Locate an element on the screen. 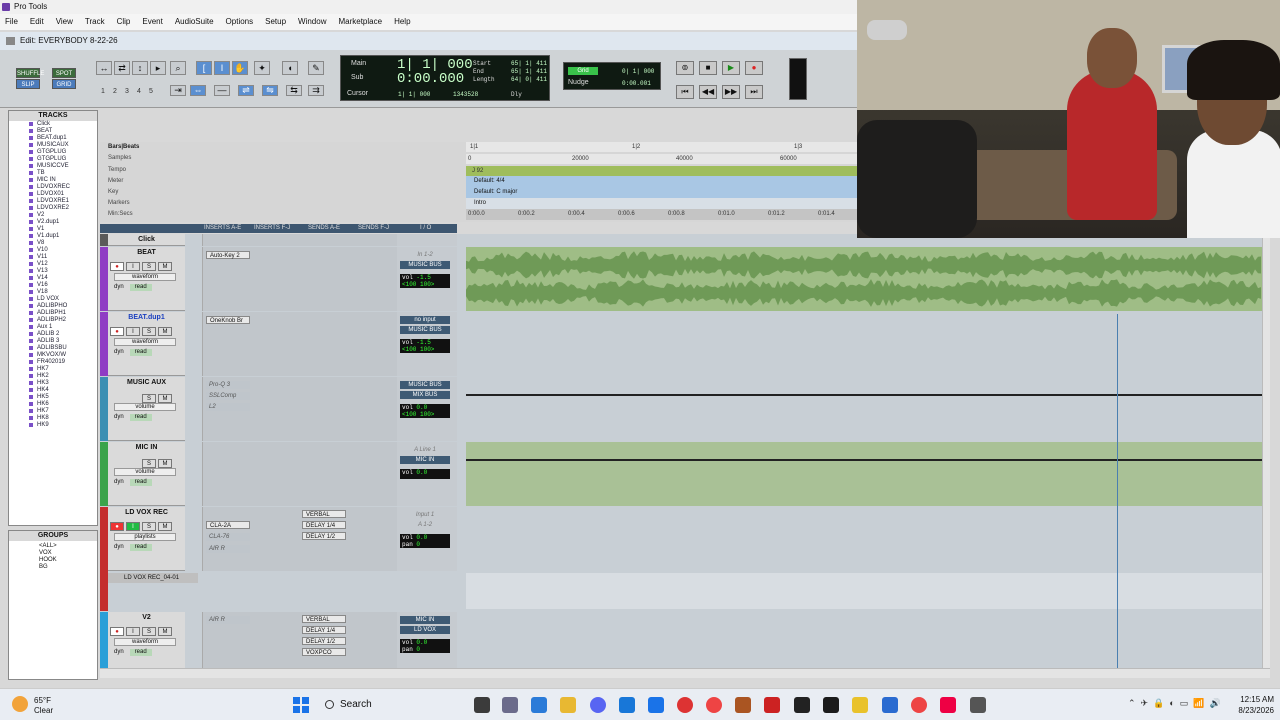 Image resolution: width=1280 pixels, height=720 pixels. group-list-item: <ALL> is located at coordinates (68, 546).